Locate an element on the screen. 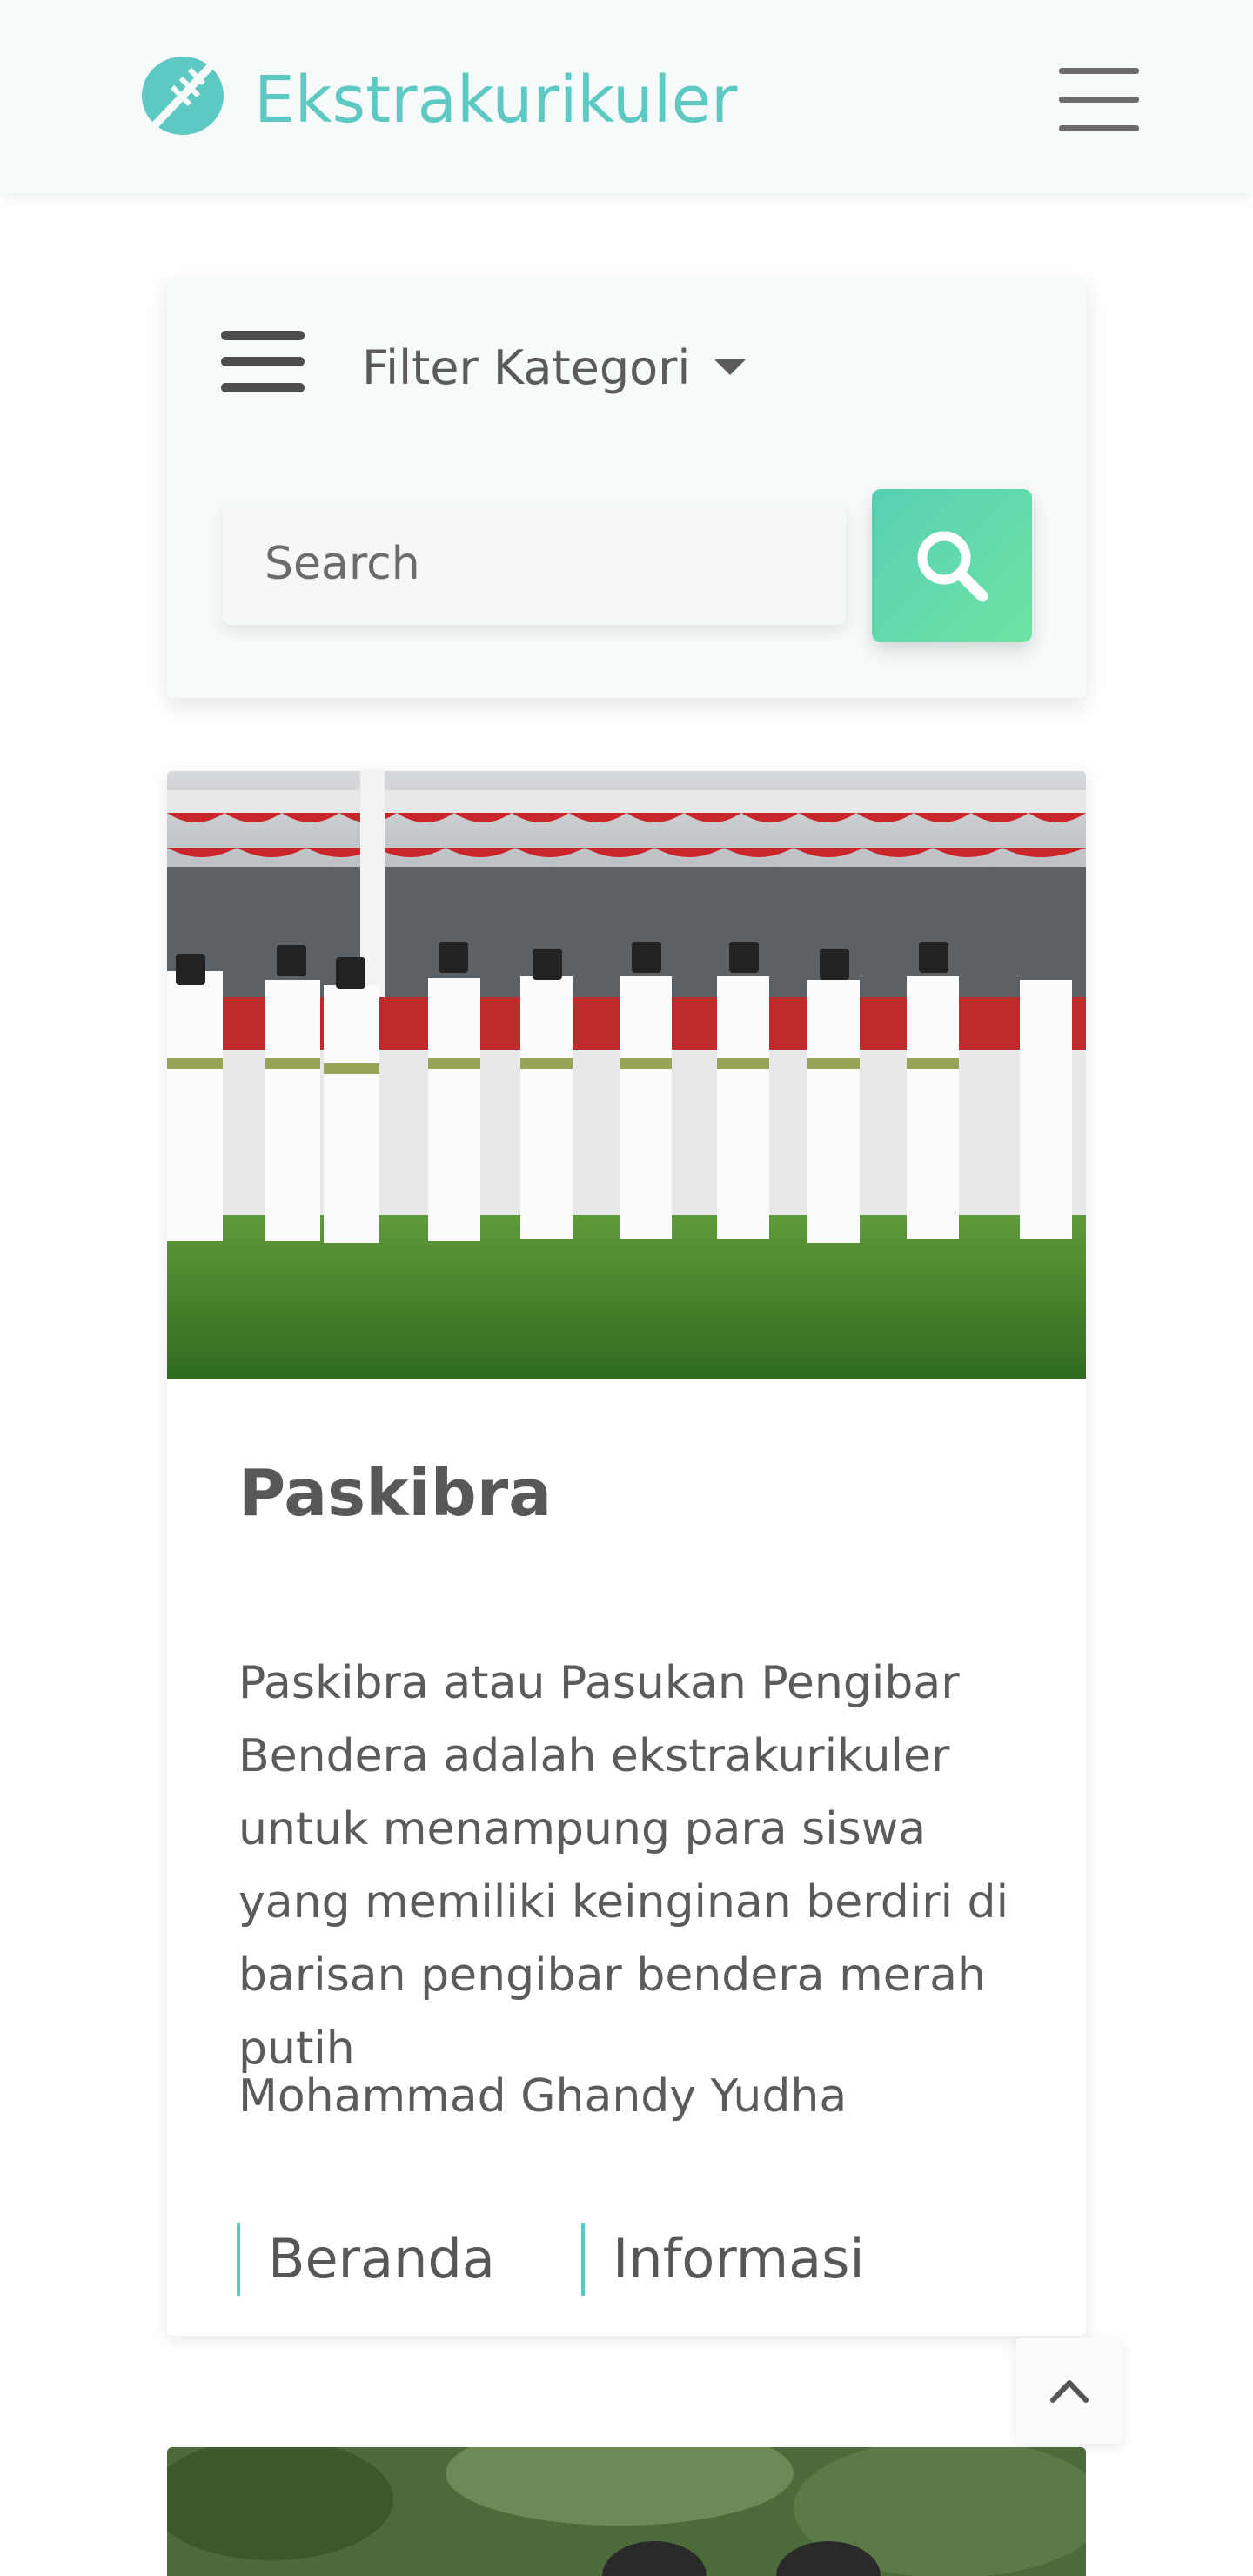  search-icon is located at coordinates (952, 566).